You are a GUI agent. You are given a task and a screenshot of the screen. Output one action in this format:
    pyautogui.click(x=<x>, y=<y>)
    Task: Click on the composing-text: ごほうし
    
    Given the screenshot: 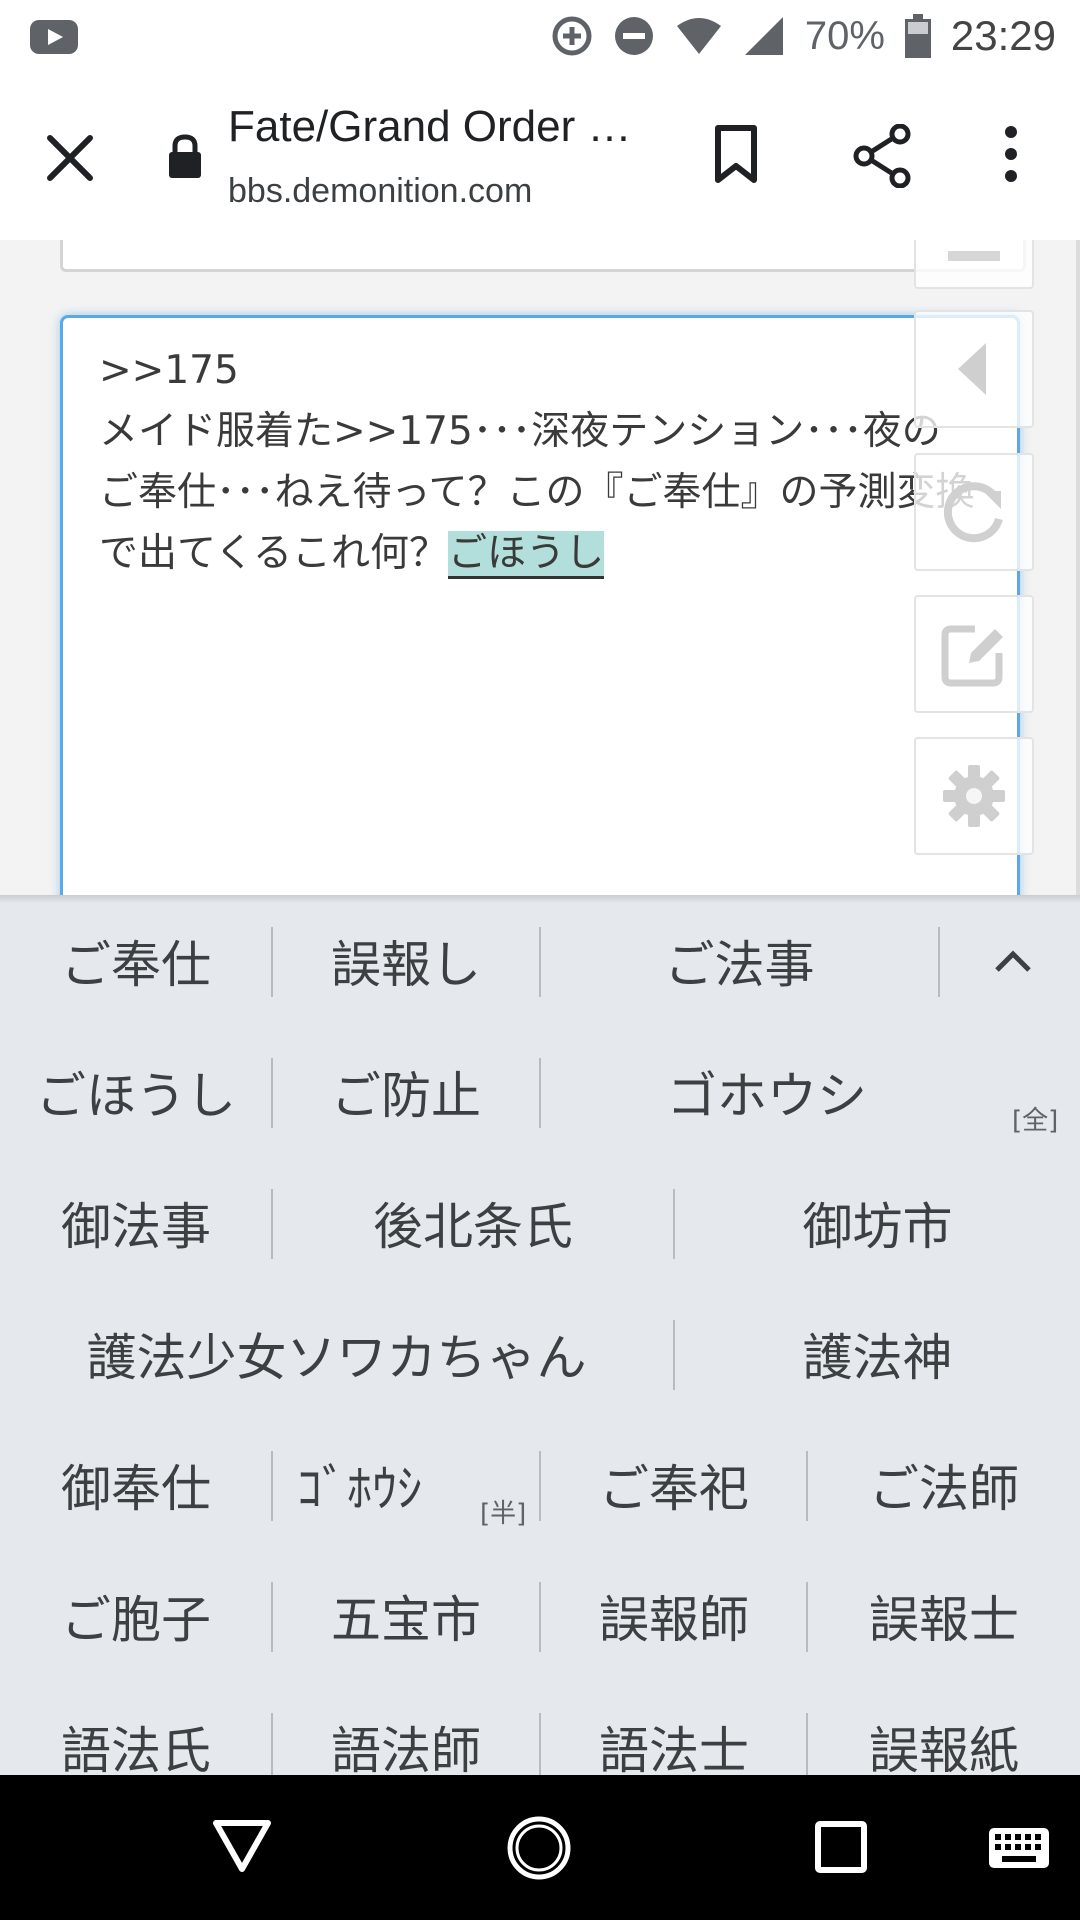 What is the action you would take?
    pyautogui.click(x=526, y=555)
    